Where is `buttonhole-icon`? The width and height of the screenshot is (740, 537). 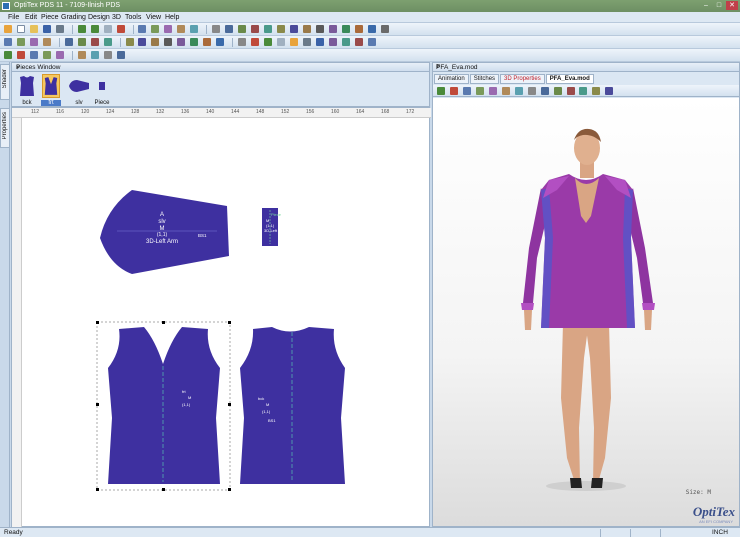
buttonhole-icon is located at coordinates (220, 42).